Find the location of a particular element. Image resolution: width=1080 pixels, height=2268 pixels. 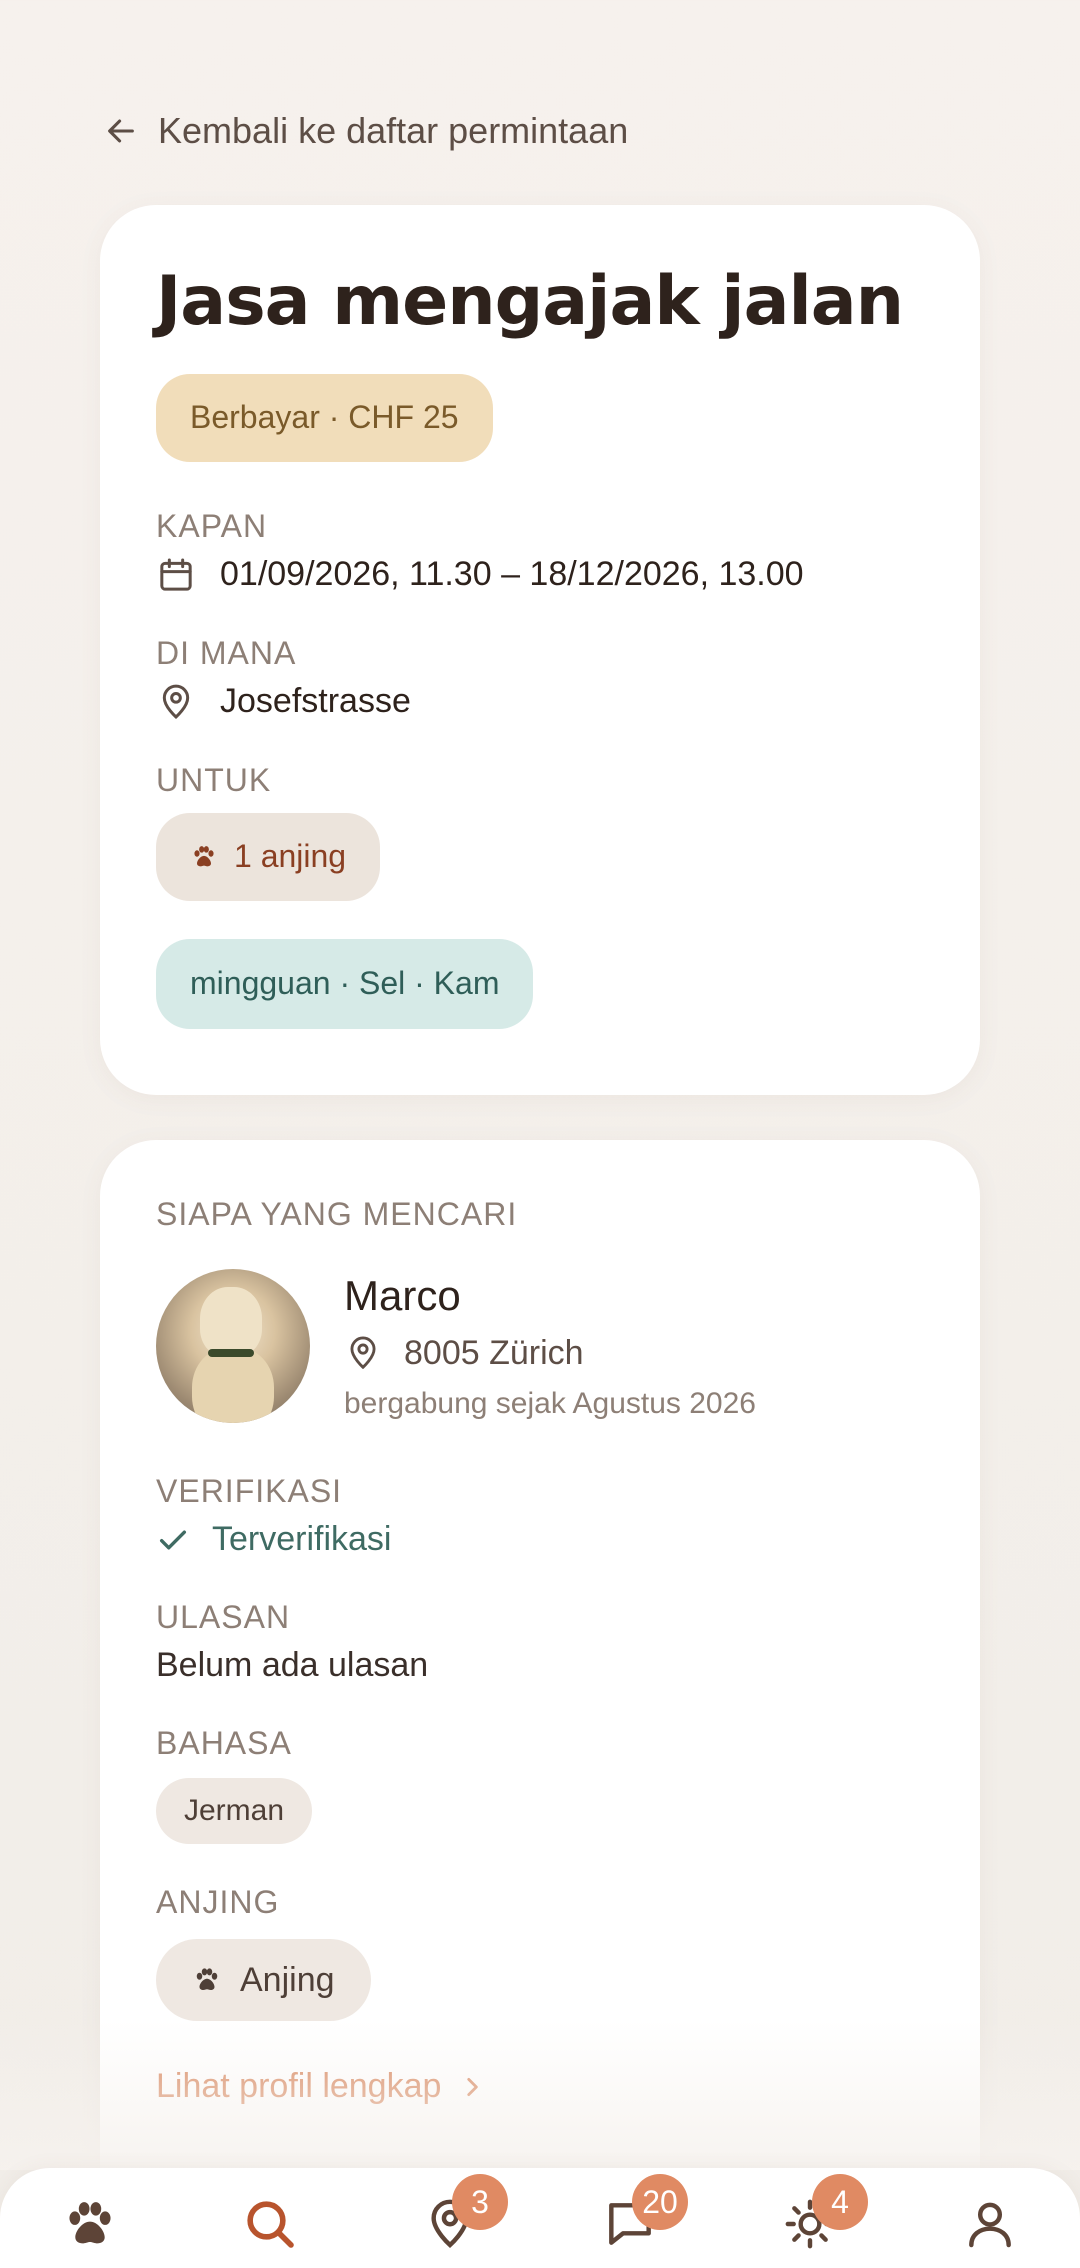

requester-name: Marco is located at coordinates (402, 1295).